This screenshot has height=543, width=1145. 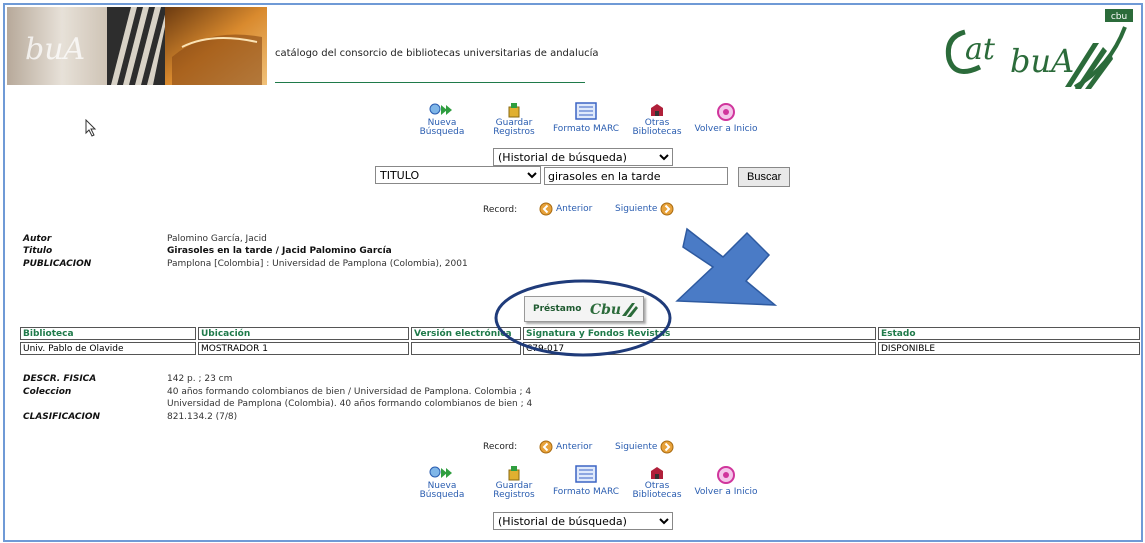 I want to click on annotation-overlay, so click(x=636, y=292).